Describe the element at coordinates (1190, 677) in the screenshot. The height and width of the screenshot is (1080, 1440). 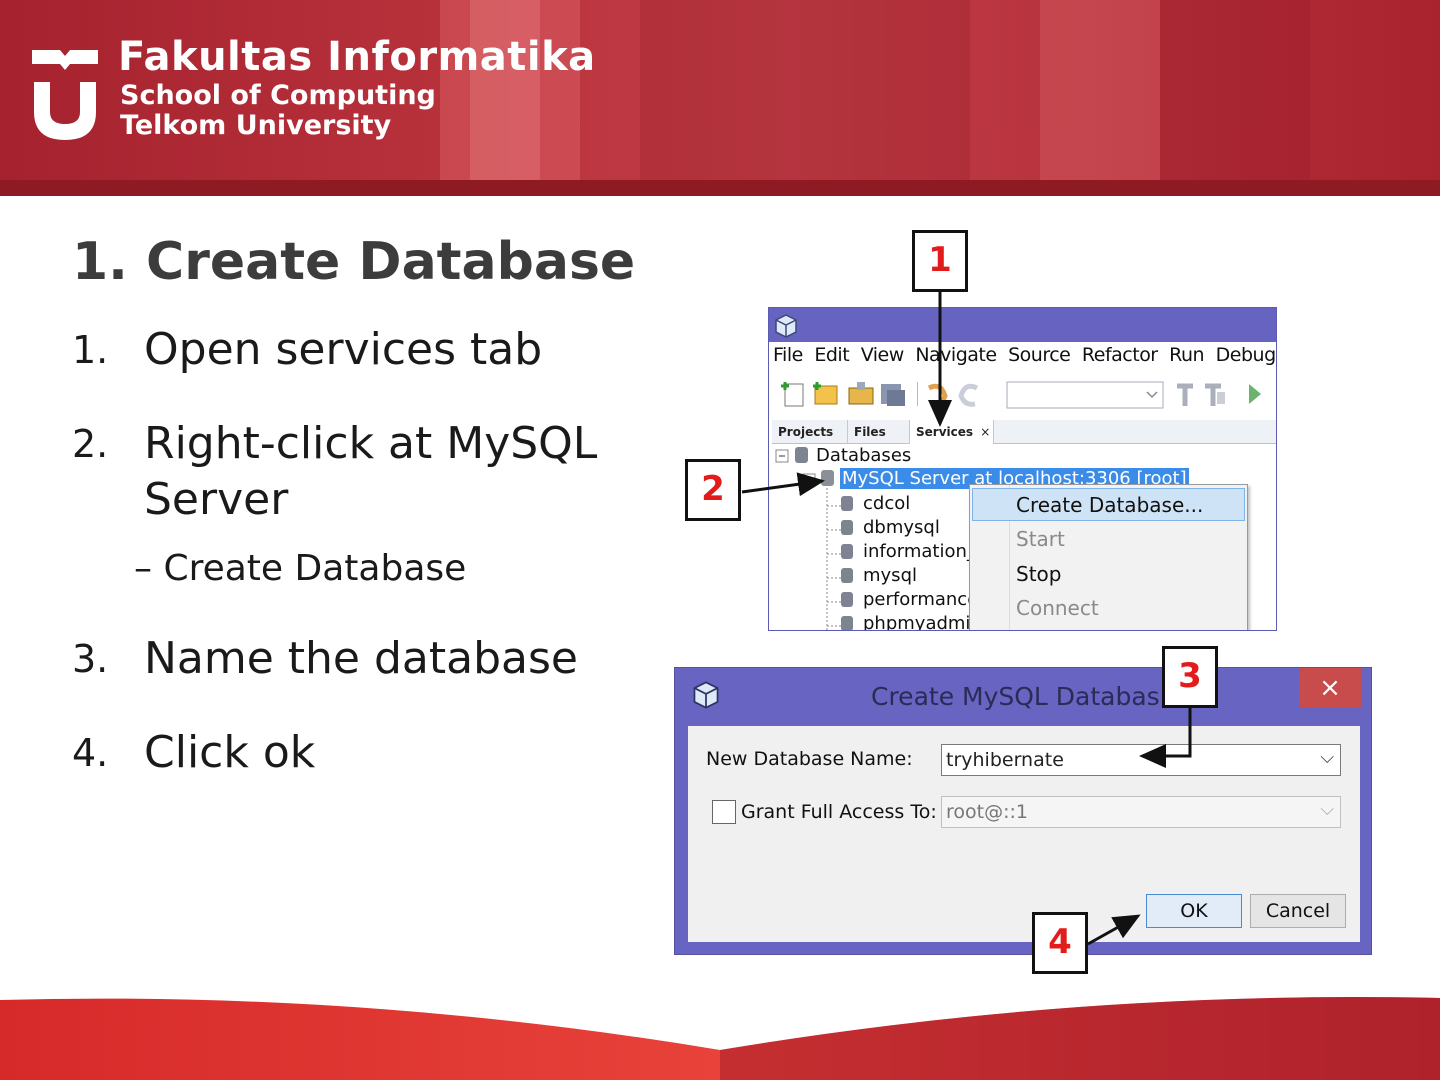
I see `callout-3: 3` at that location.